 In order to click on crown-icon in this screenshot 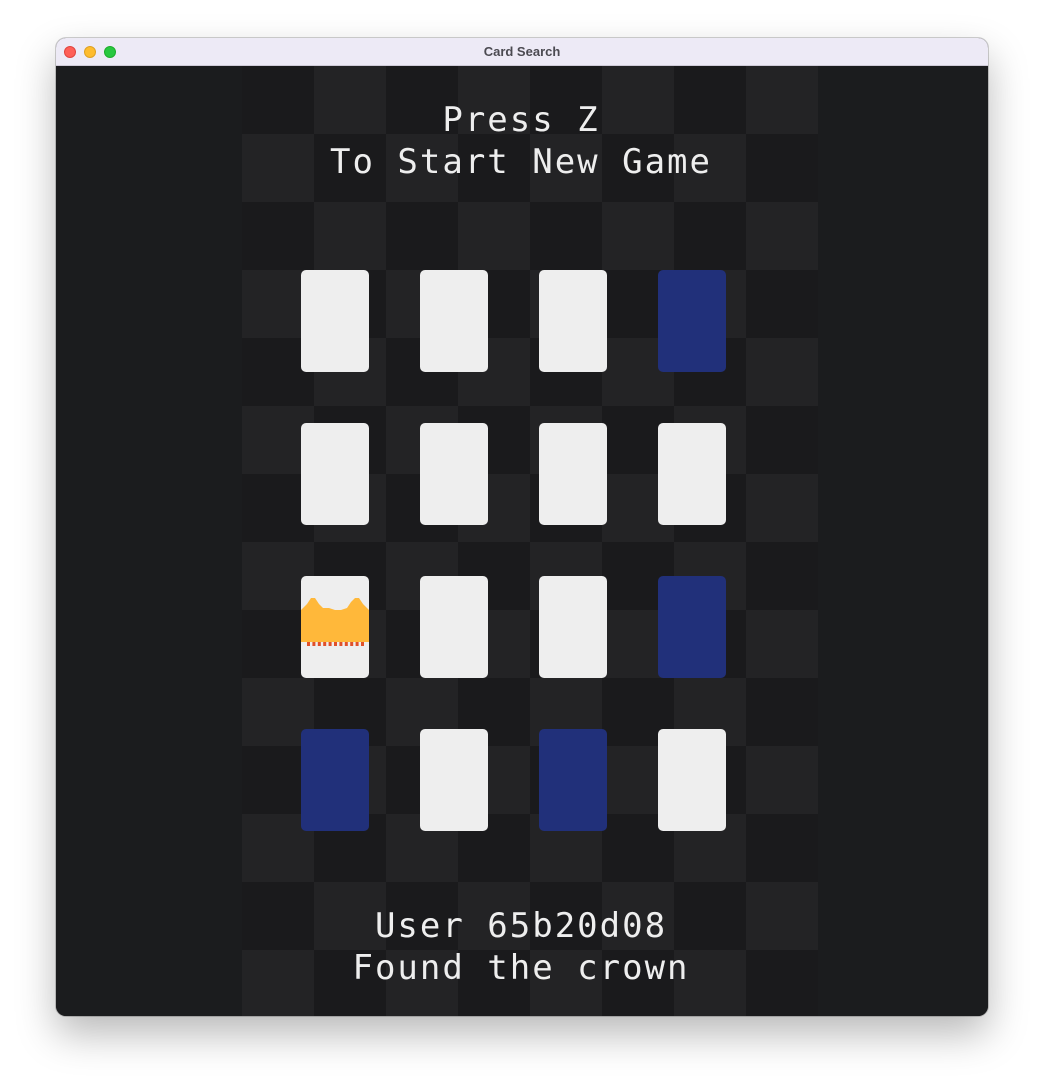, I will do `click(335, 622)`.